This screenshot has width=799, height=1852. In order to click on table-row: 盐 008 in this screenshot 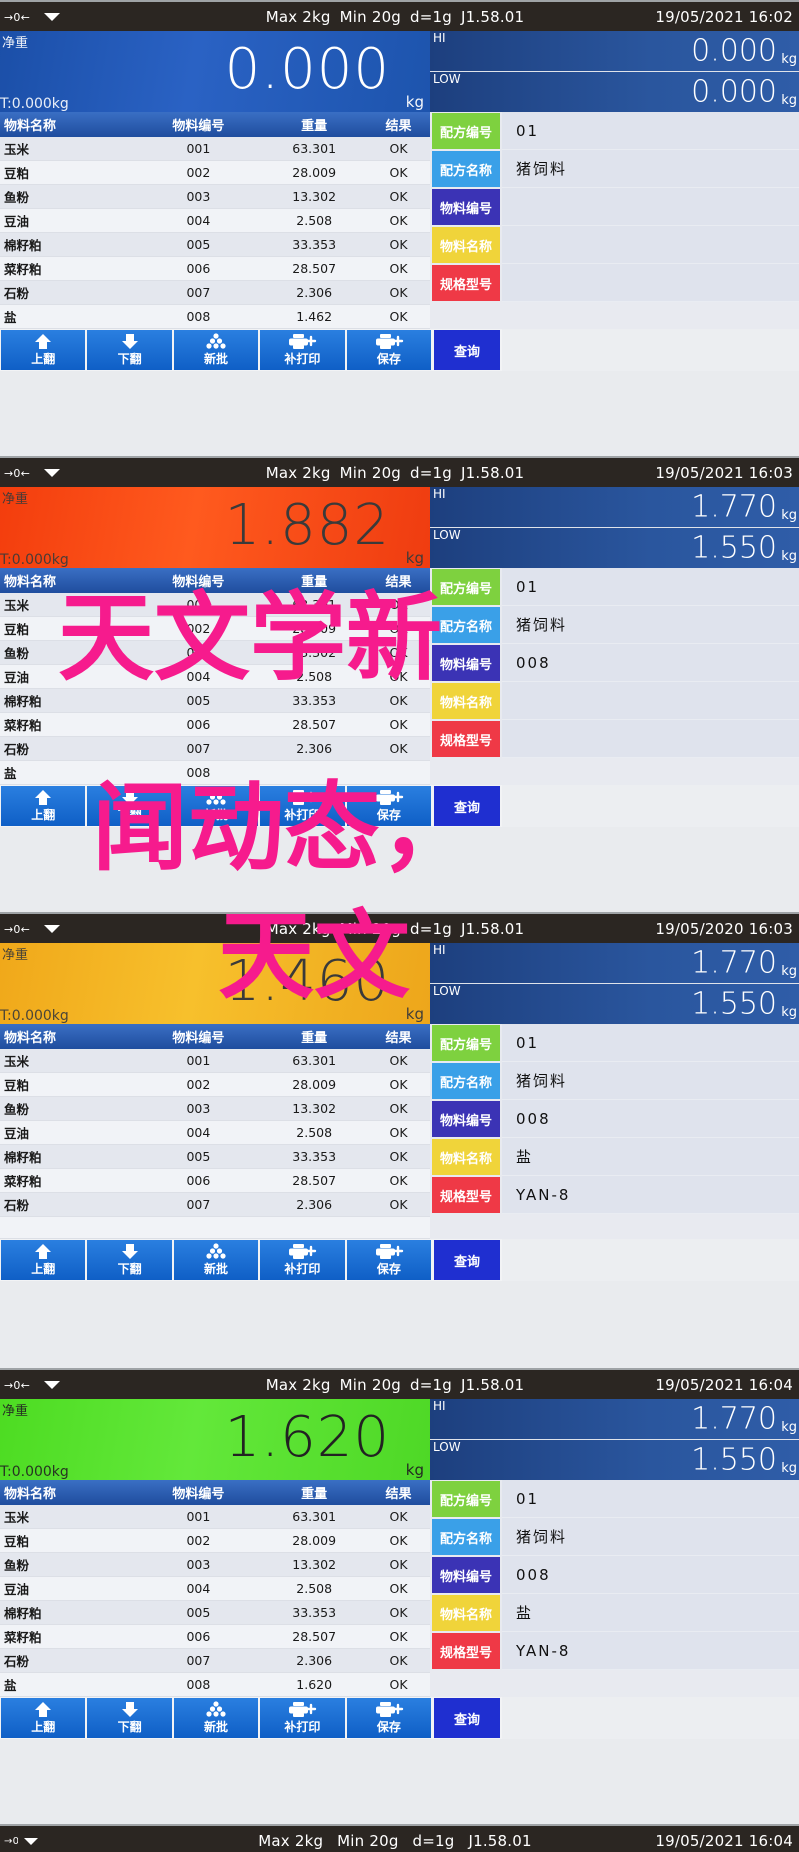, I will do `click(215, 772)`.